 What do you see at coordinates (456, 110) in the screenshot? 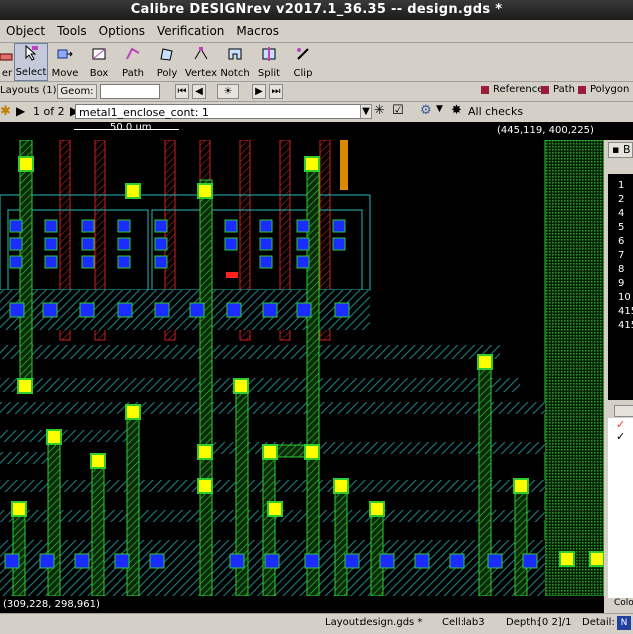
I see `filter-icon: ✸` at bounding box center [456, 110].